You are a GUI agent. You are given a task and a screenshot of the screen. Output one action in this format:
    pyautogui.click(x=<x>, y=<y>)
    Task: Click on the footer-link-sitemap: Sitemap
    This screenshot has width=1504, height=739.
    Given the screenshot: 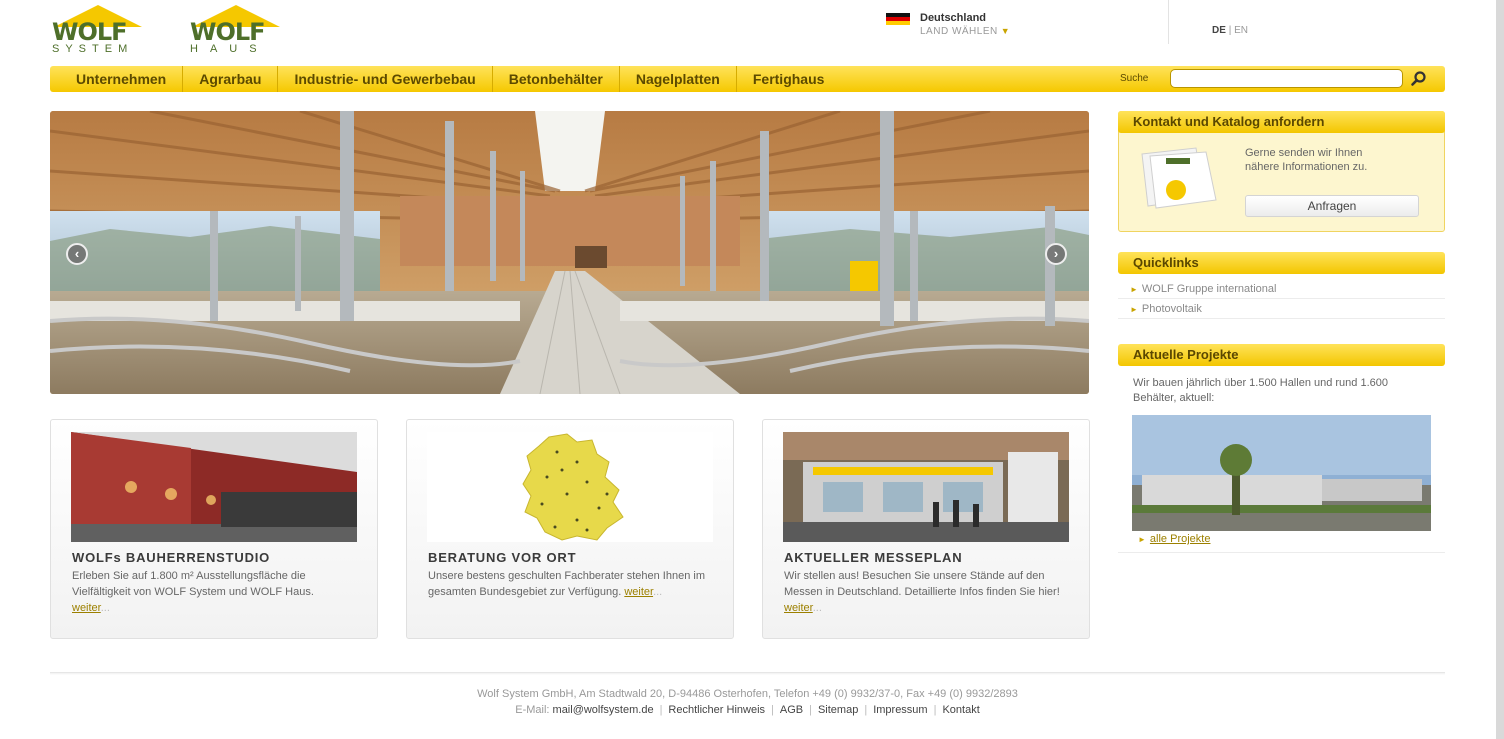 What is the action you would take?
    pyautogui.click(x=838, y=710)
    